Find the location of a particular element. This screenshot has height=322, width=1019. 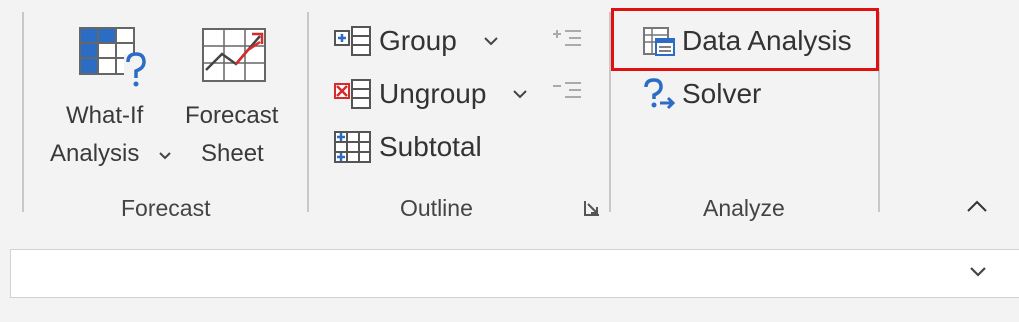

subtotal-button: Subtotal is located at coordinates (407, 147).